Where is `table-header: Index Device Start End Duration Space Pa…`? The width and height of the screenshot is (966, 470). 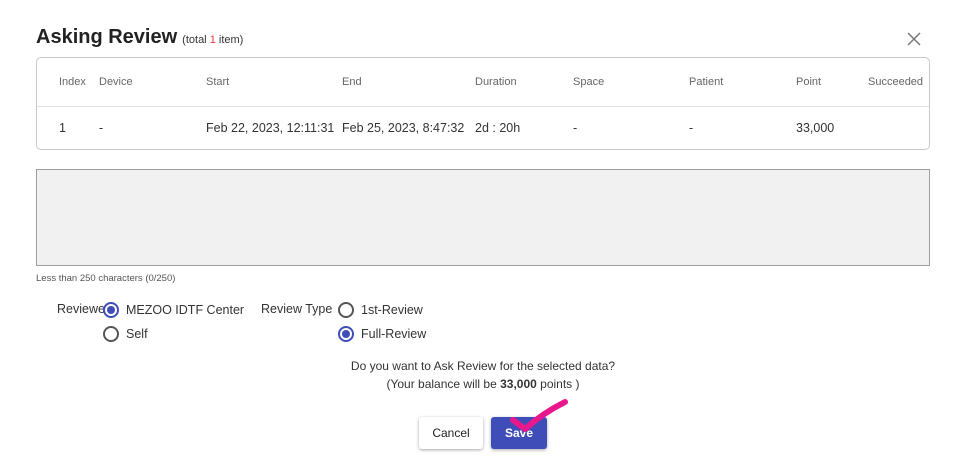
table-header: Index Device Start End Duration Space Pa… is located at coordinates (483, 82).